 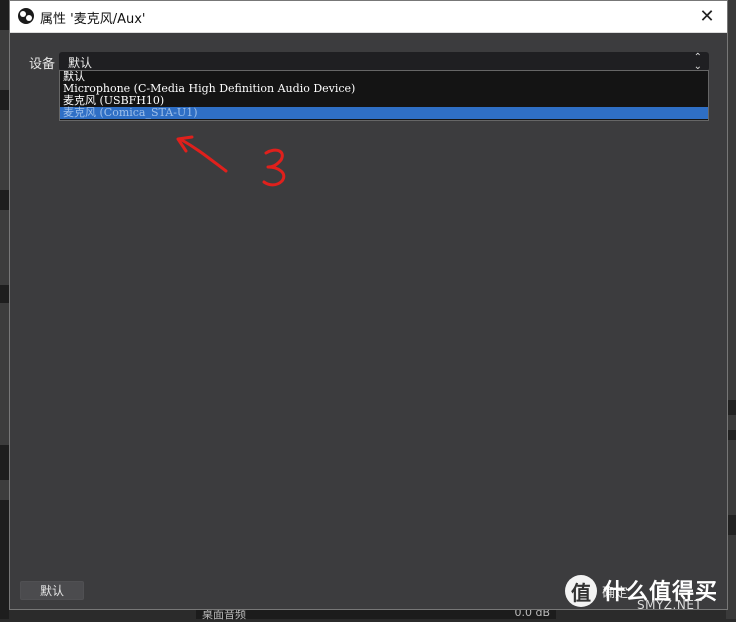 I want to click on red-handwritten-annotation, so click(x=231, y=161).